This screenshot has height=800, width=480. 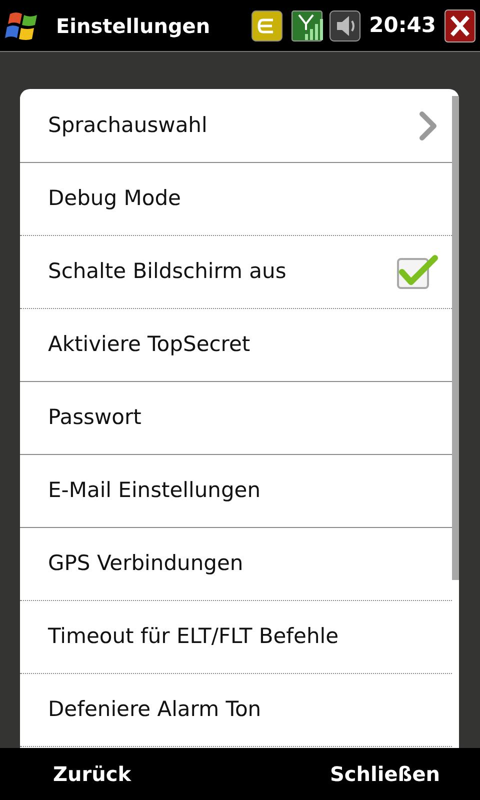 What do you see at coordinates (236, 126) in the screenshot?
I see `settings-item: Sprachauswahl` at bounding box center [236, 126].